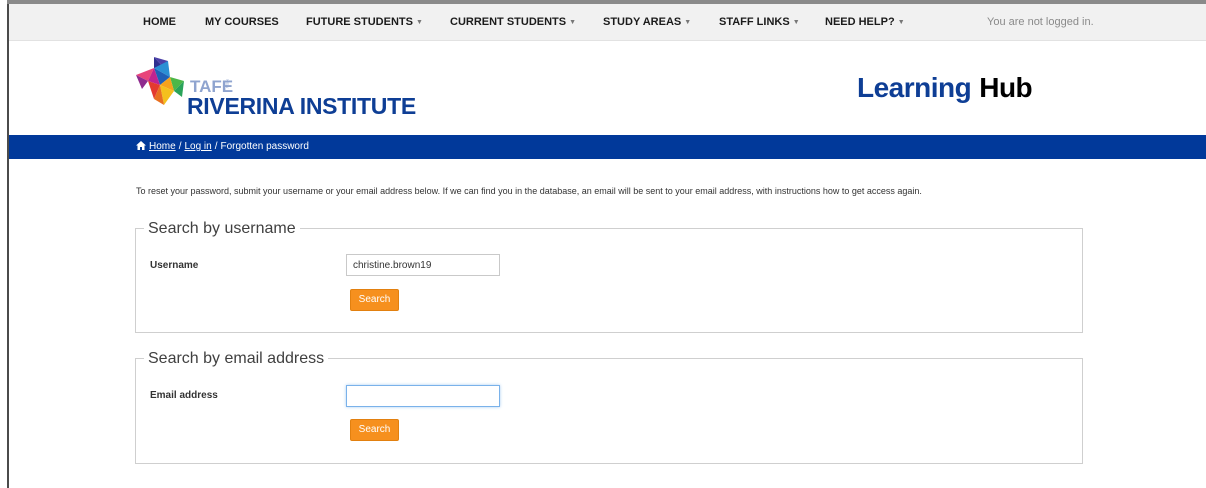 The width and height of the screenshot is (1206, 488). Describe the element at coordinates (8, 244) in the screenshot. I see `window-left-border` at that location.